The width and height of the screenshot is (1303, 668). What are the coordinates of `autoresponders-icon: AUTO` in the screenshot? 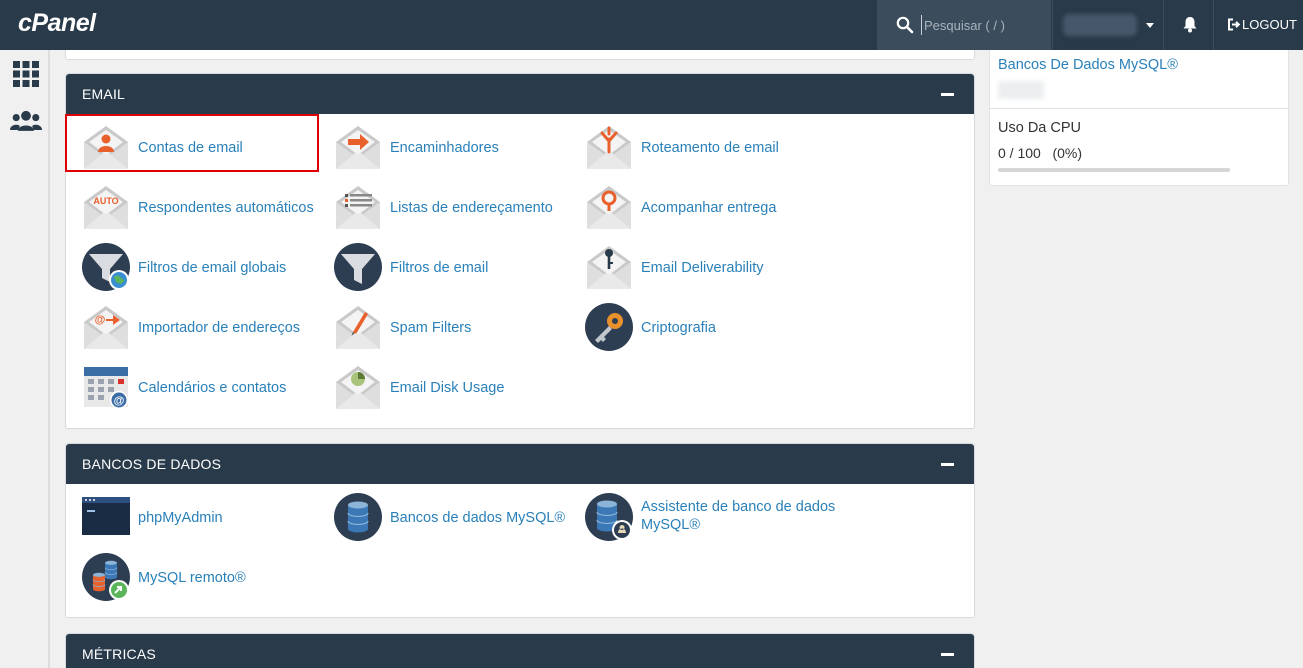 It's located at (106, 207).